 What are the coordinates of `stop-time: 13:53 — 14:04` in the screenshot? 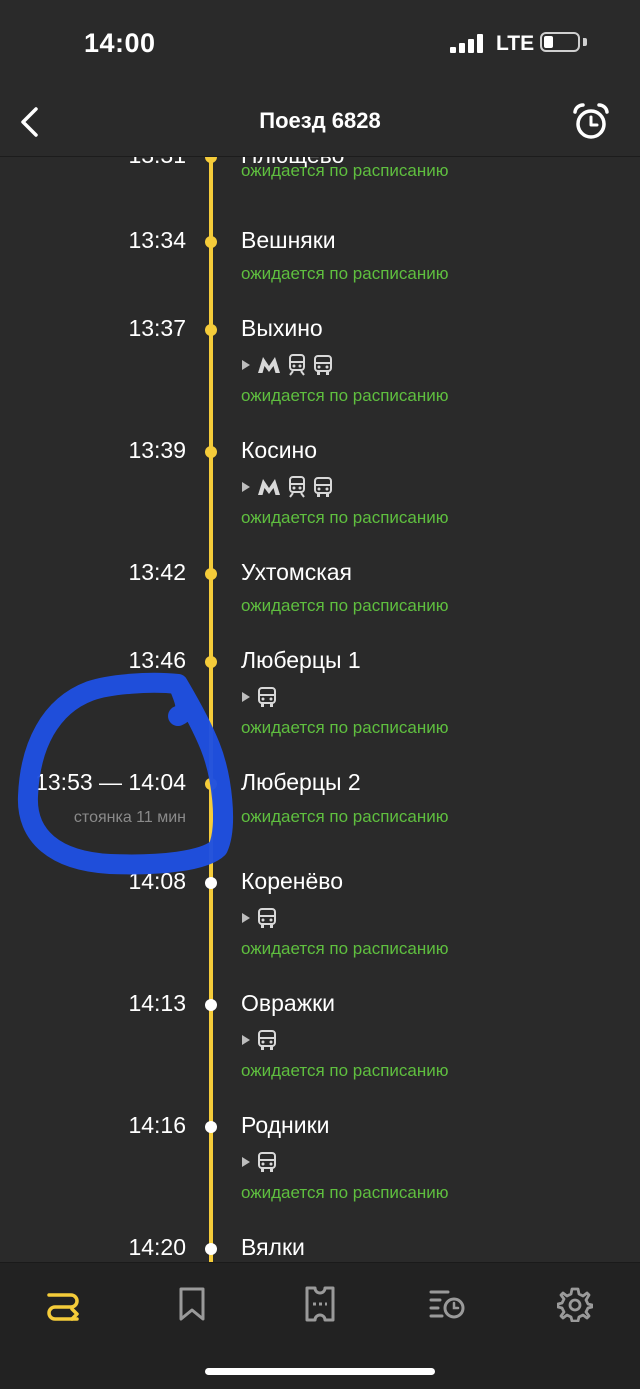 It's located at (110, 782).